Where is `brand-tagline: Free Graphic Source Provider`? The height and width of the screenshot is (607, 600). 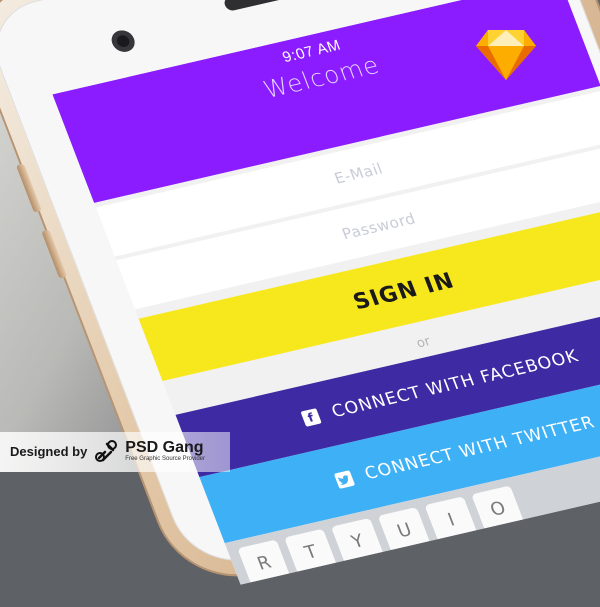 brand-tagline: Free Graphic Source Provider is located at coordinates (165, 459).